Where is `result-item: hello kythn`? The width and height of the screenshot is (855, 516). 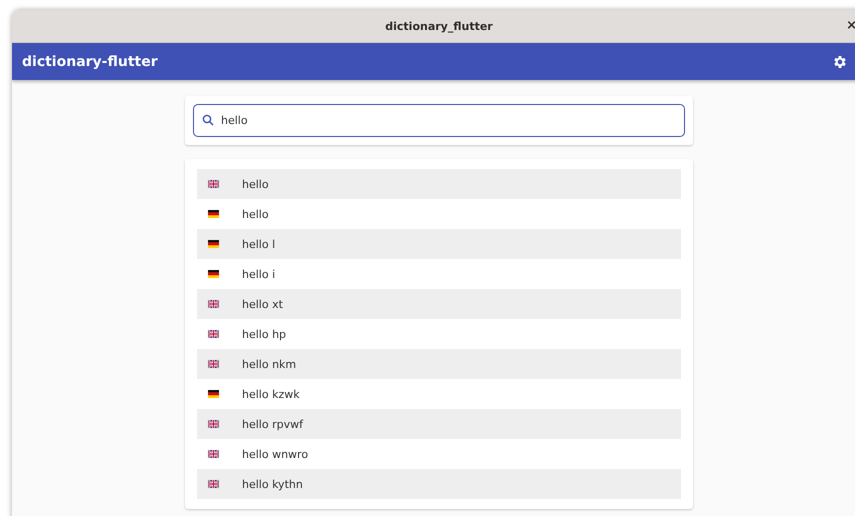
result-item: hello kythn is located at coordinates (439, 484).